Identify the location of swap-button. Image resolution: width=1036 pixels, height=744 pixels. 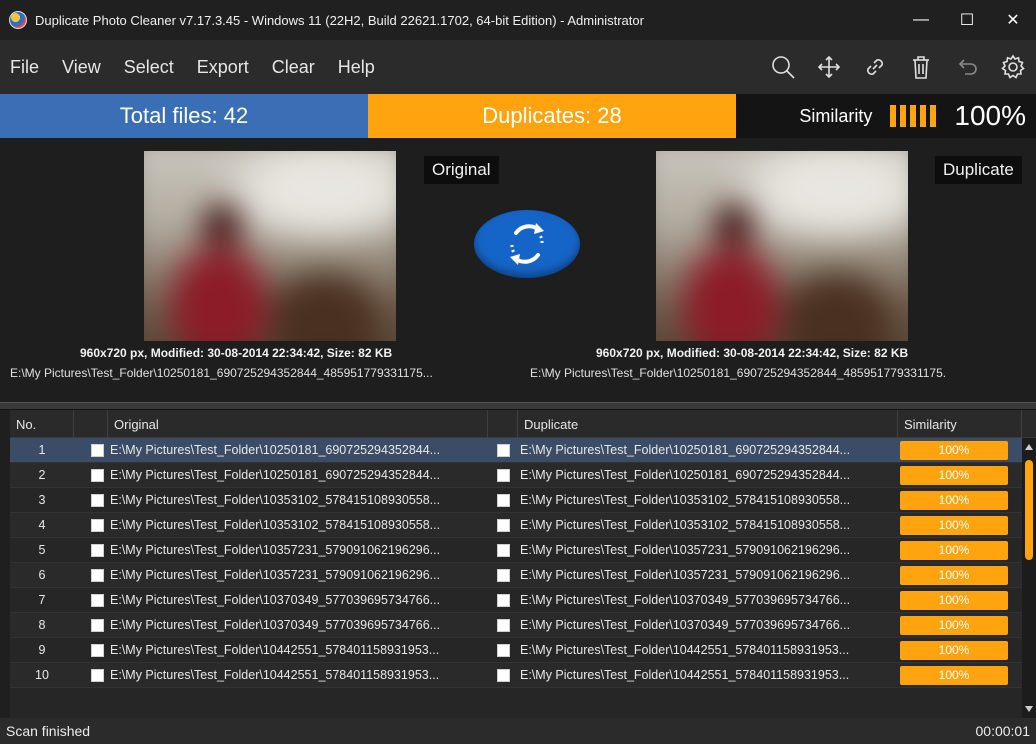
(527, 244).